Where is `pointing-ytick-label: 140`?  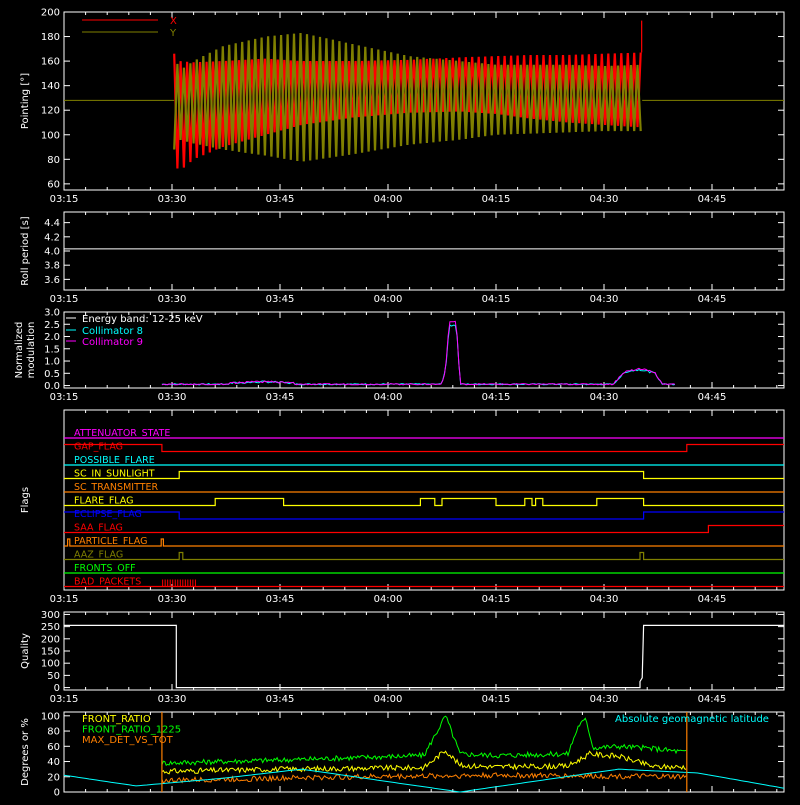 pointing-ytick-label: 140 is located at coordinates (50, 86).